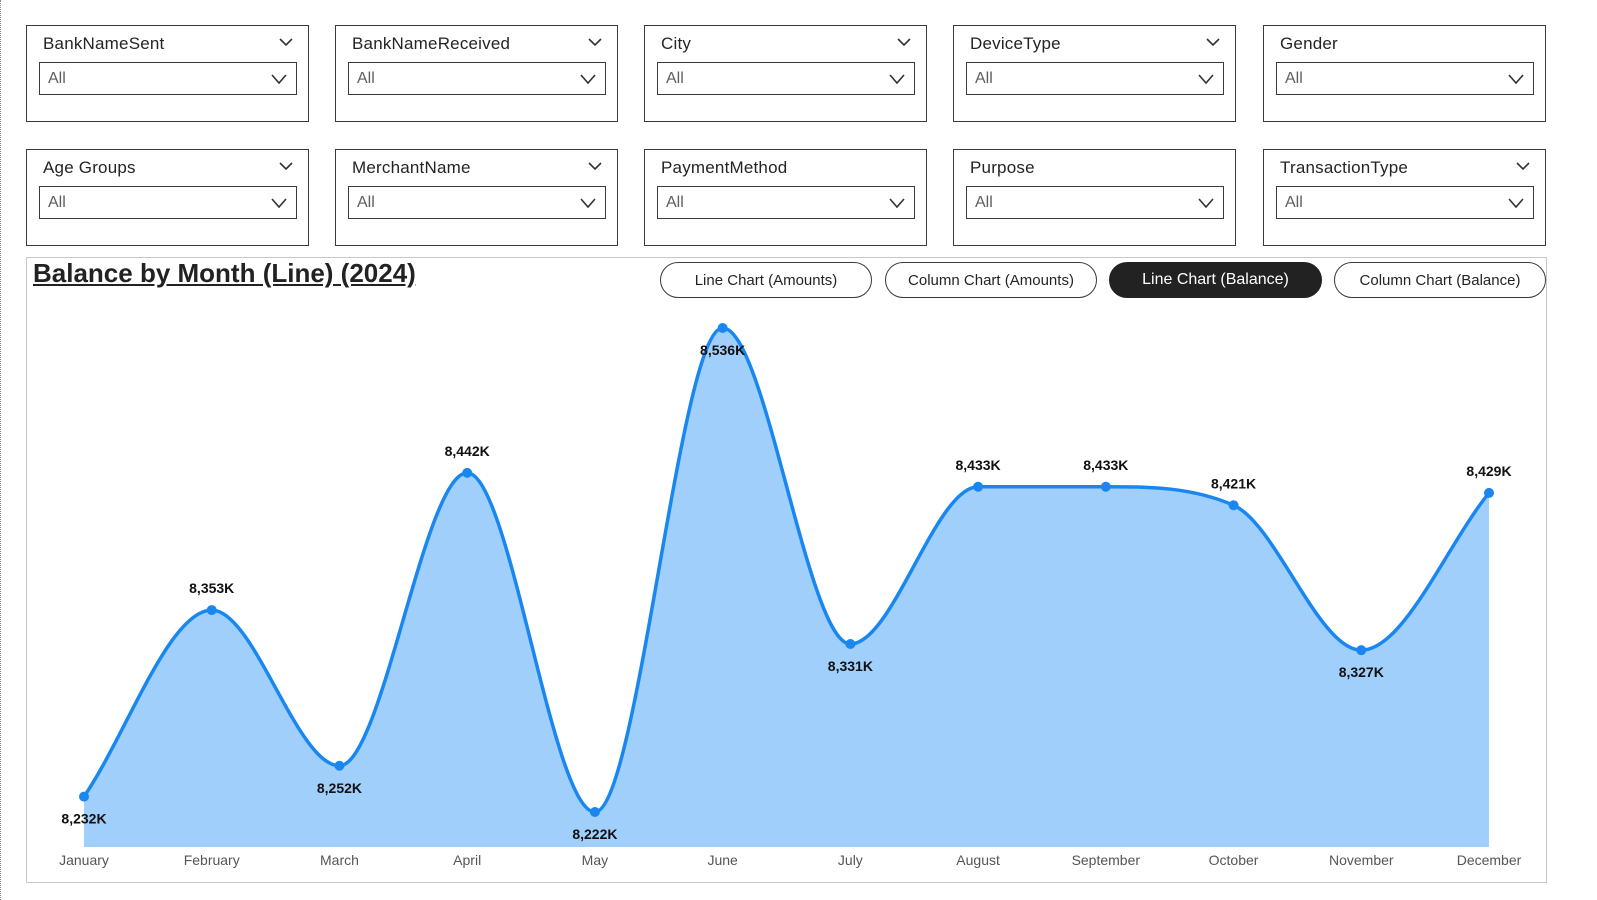 Image resolution: width=1597 pixels, height=900 pixels. What do you see at coordinates (0, 450) in the screenshot?
I see `page-edge` at bounding box center [0, 450].